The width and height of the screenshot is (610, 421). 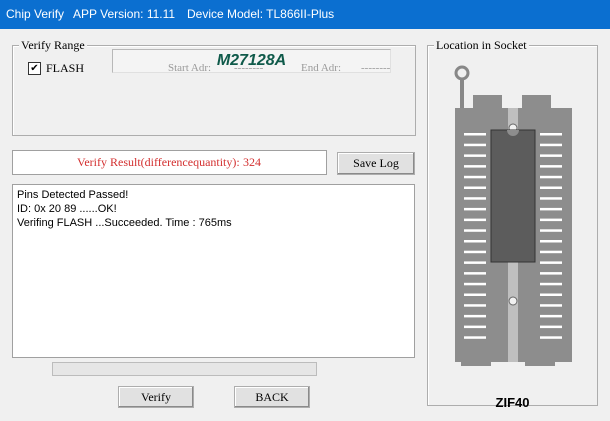 What do you see at coordinates (65, 68) in the screenshot?
I see `flash-label: FLASH` at bounding box center [65, 68].